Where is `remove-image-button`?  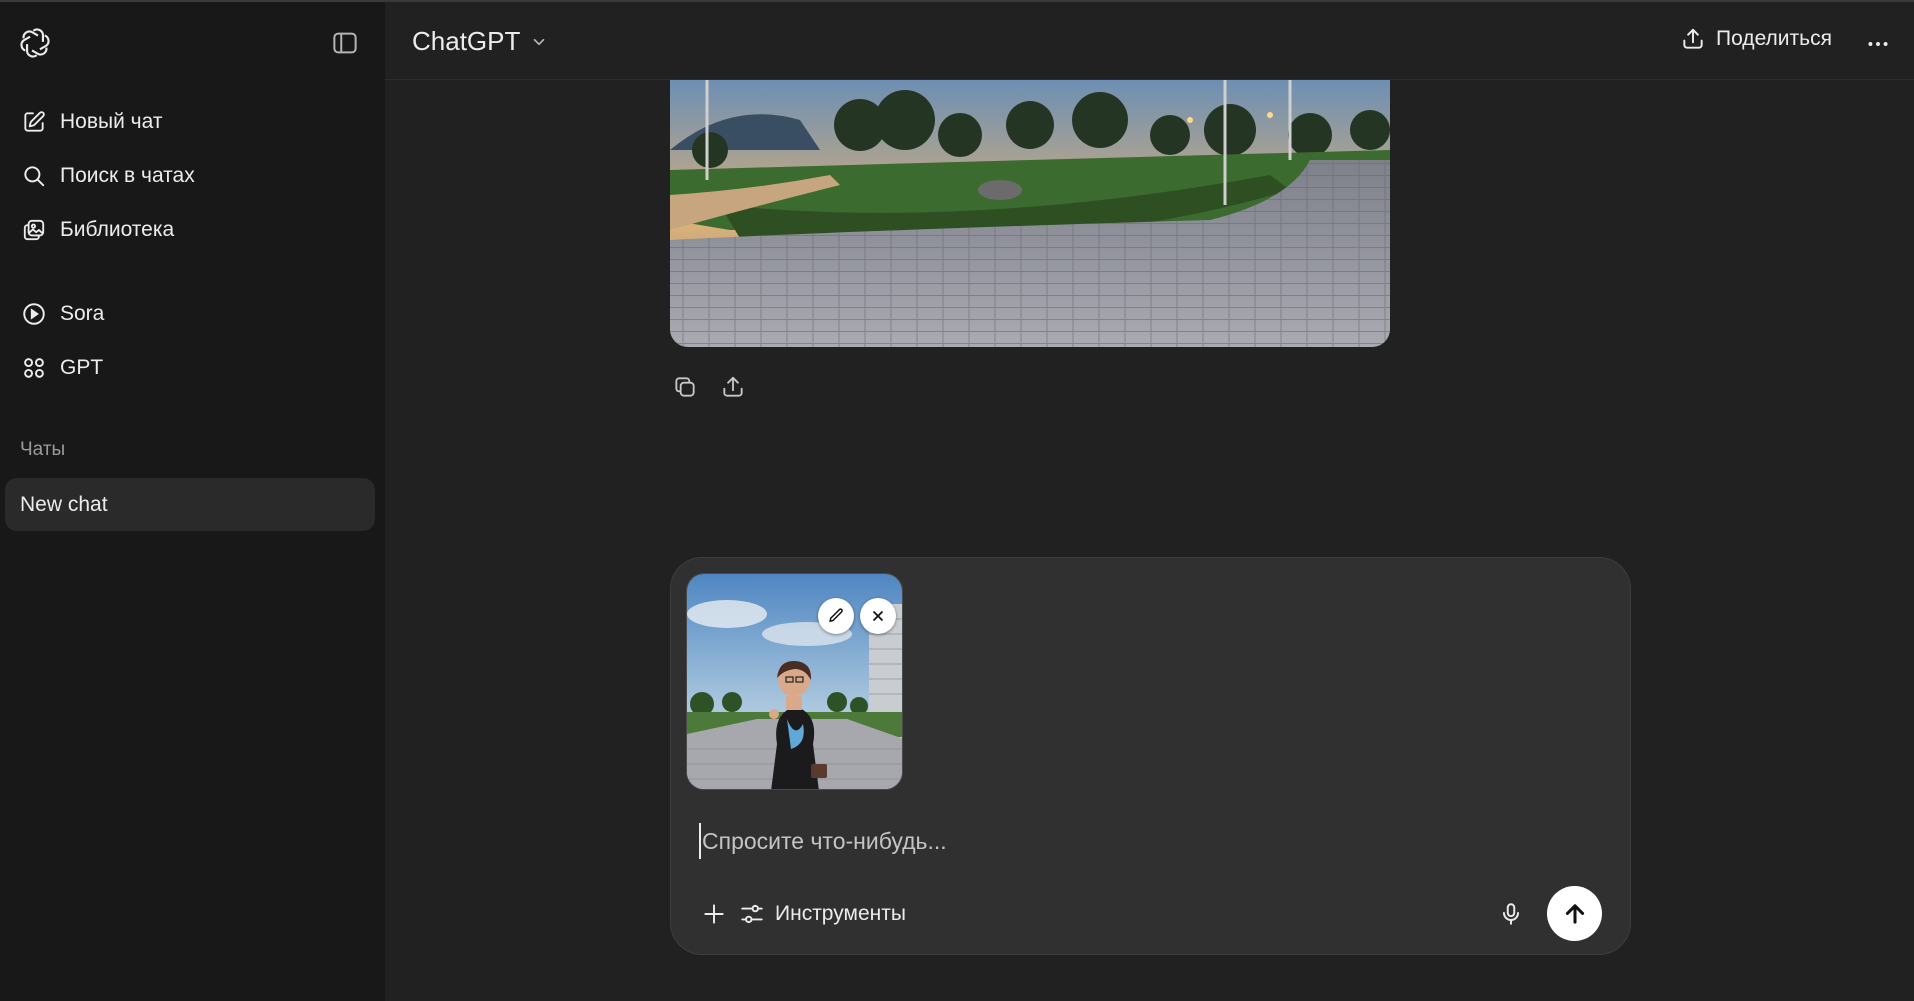
remove-image-button is located at coordinates (878, 616).